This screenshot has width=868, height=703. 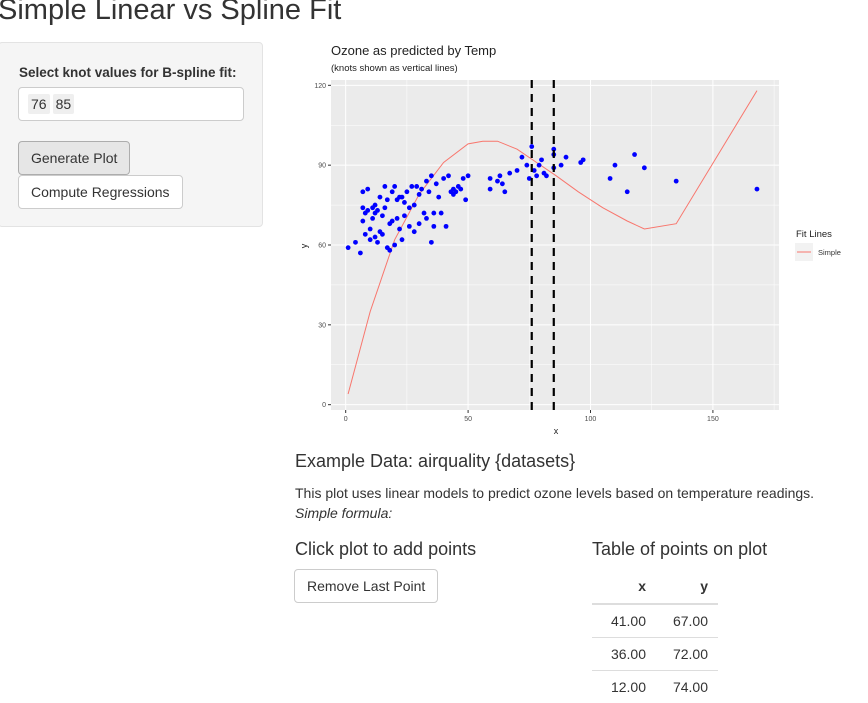 I want to click on cell-y: 67.00, so click(x=686, y=621).